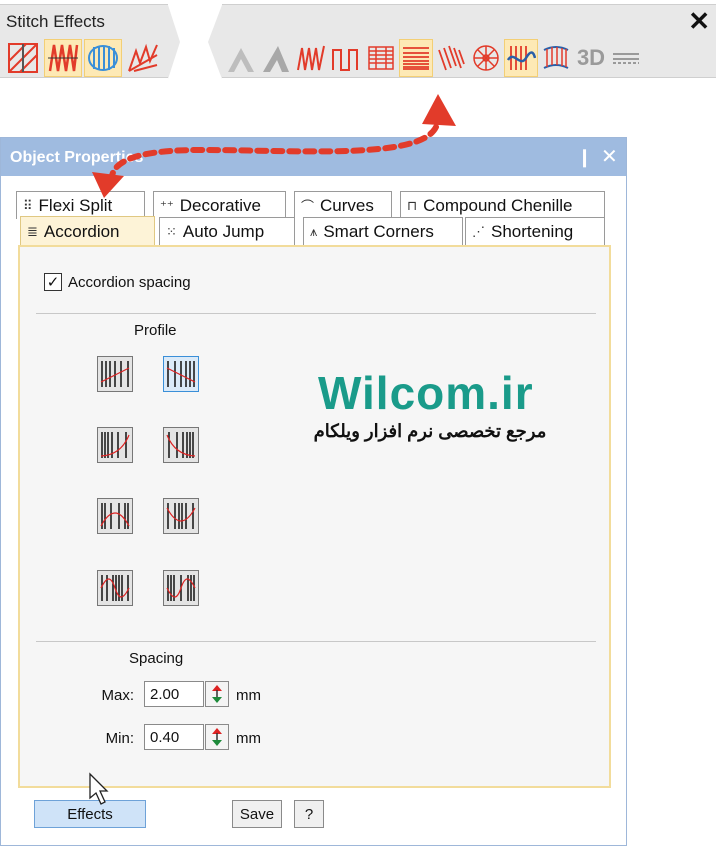 The width and height of the screenshot is (716, 846). I want to click on tab-accordion: ≣ Accordion, so click(87, 231).